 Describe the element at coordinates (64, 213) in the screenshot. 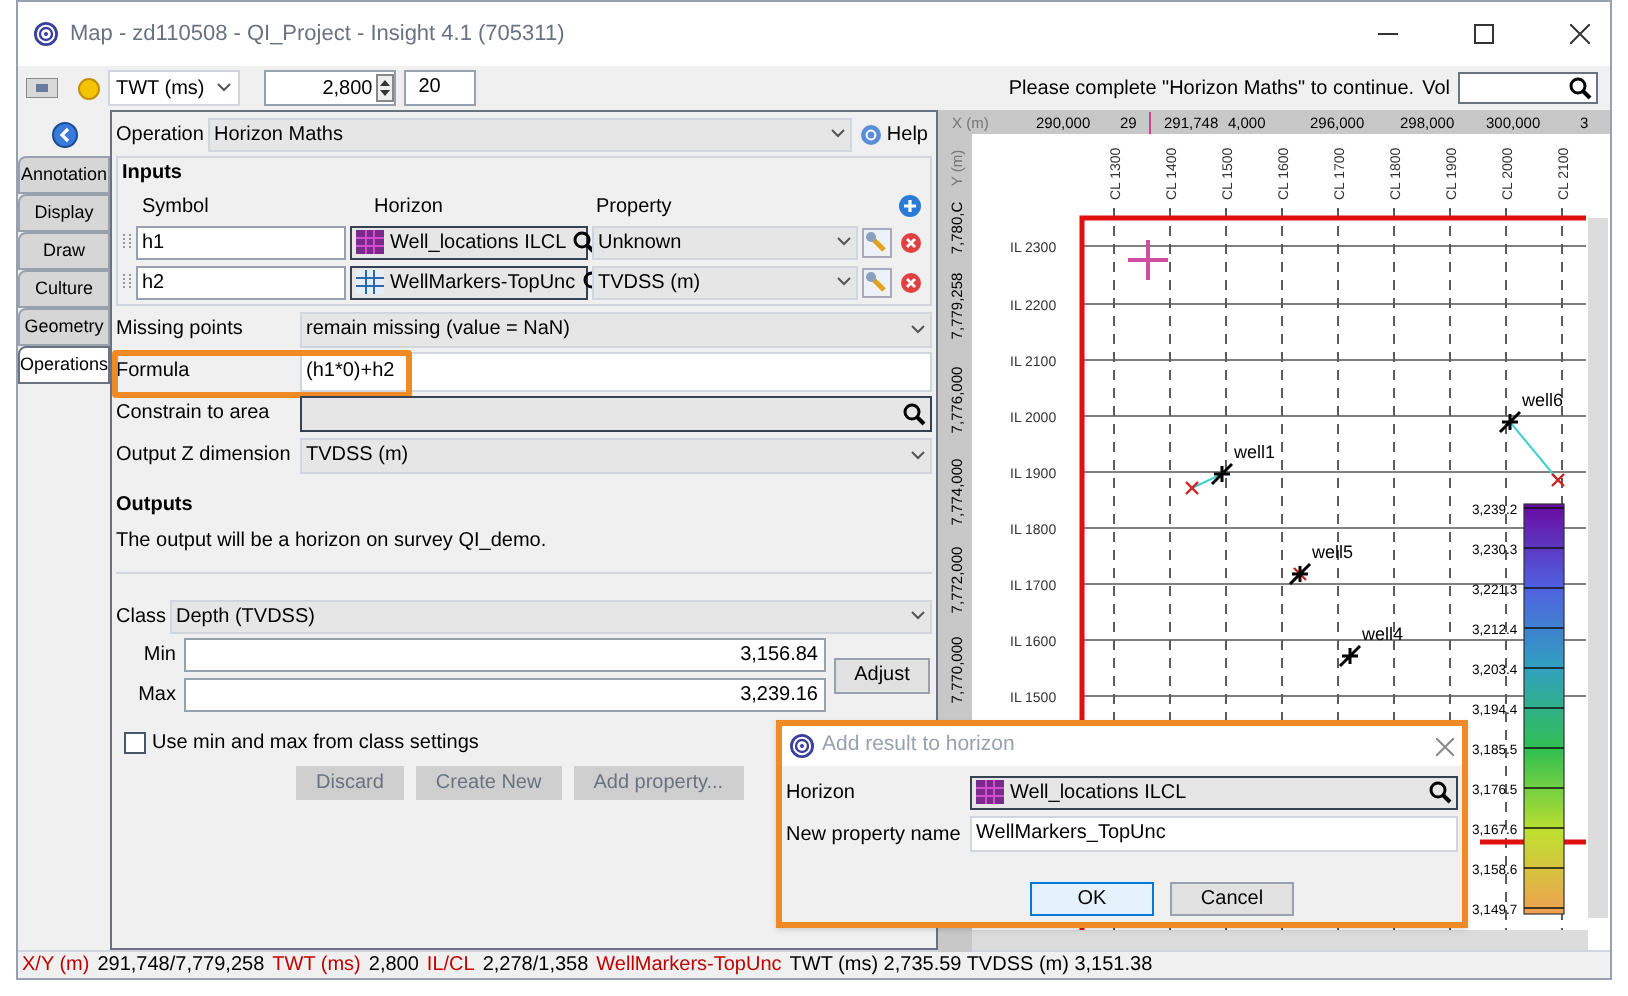

I see `side-tab: Display` at that location.